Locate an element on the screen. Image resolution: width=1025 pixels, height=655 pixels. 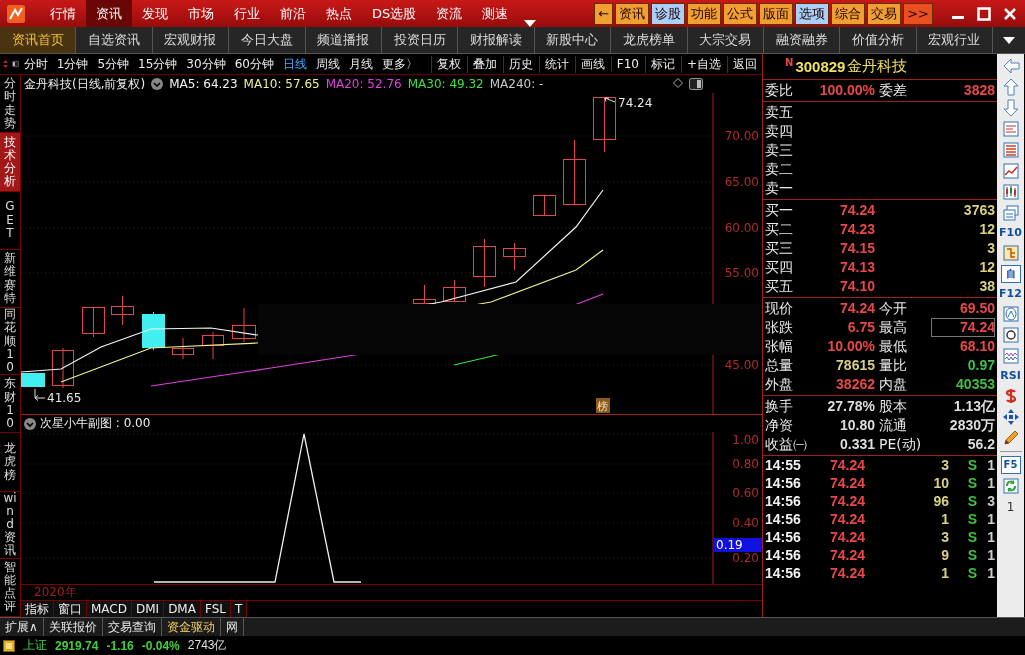
trade-volume: 9 is located at coordinates (944, 555).